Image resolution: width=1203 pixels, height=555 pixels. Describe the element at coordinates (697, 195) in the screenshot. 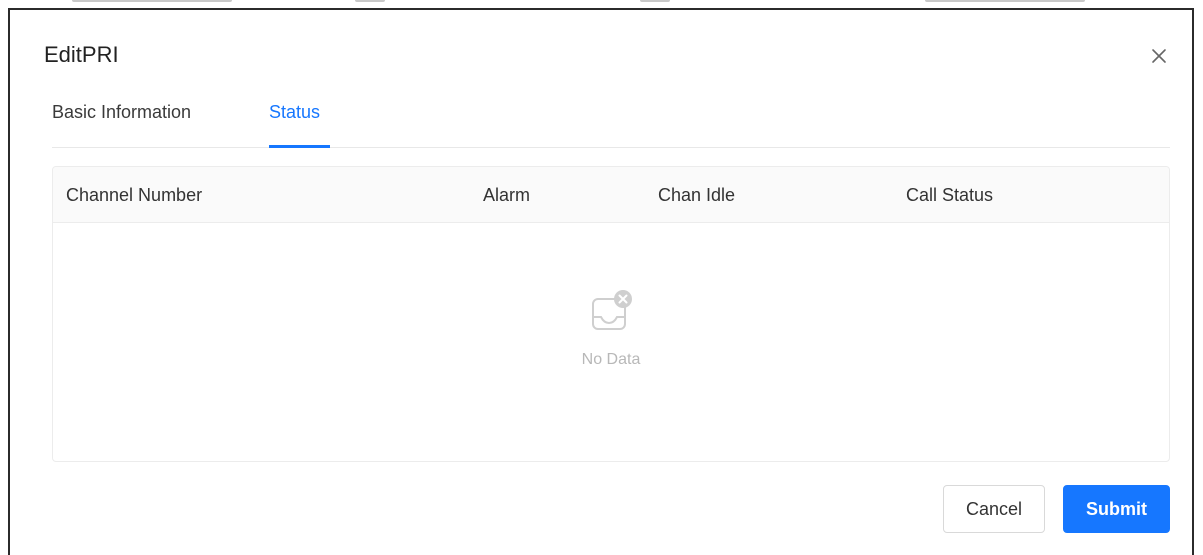

I see `column-header-chan-idle: Chan Idle` at that location.